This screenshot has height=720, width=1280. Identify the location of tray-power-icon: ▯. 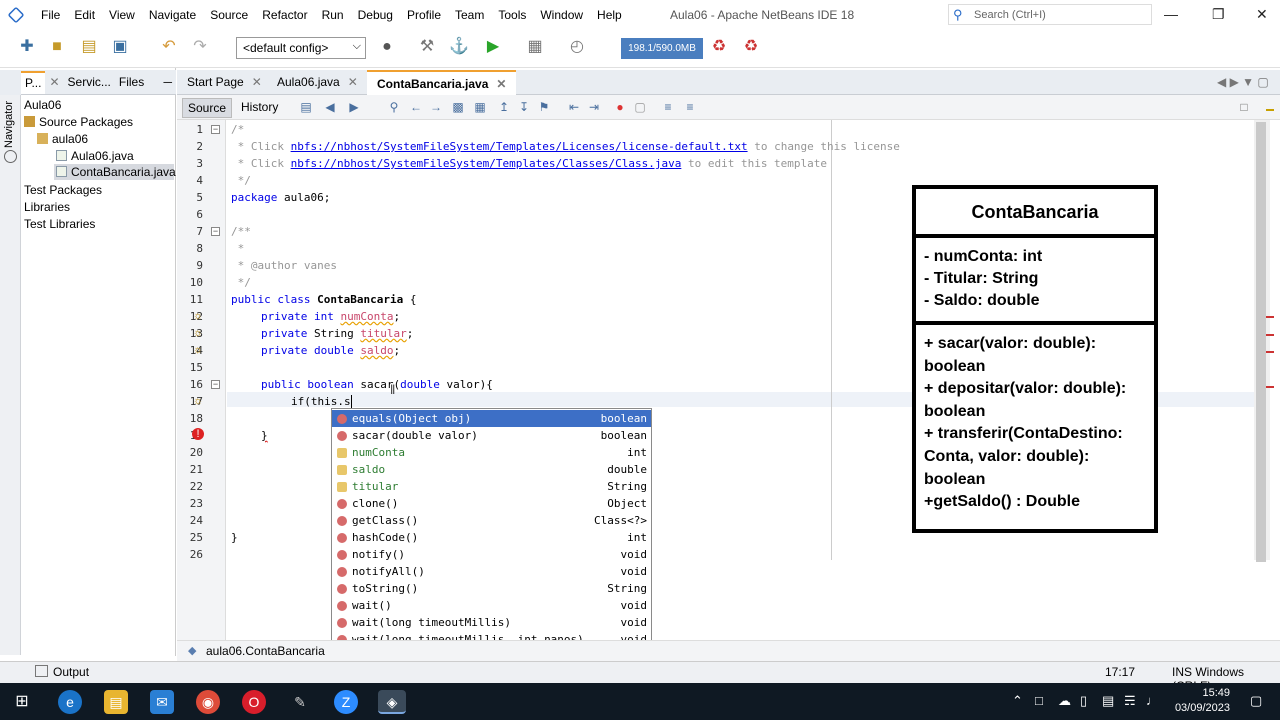
(1083, 701).